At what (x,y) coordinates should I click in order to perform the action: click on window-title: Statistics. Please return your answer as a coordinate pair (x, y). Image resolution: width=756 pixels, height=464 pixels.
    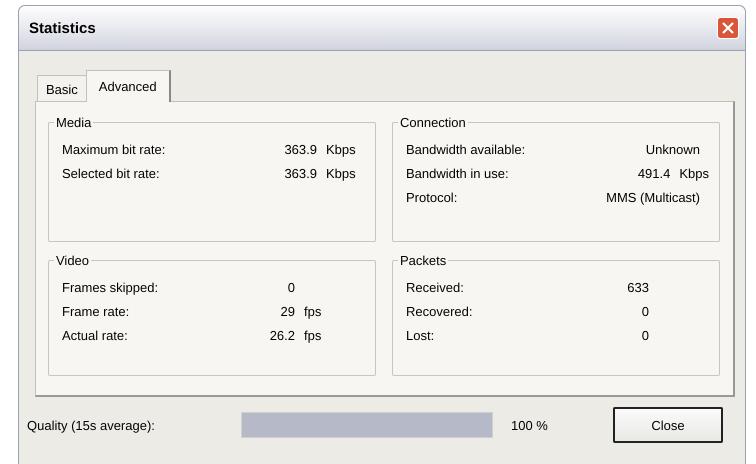
    Looking at the image, I should click on (62, 28).